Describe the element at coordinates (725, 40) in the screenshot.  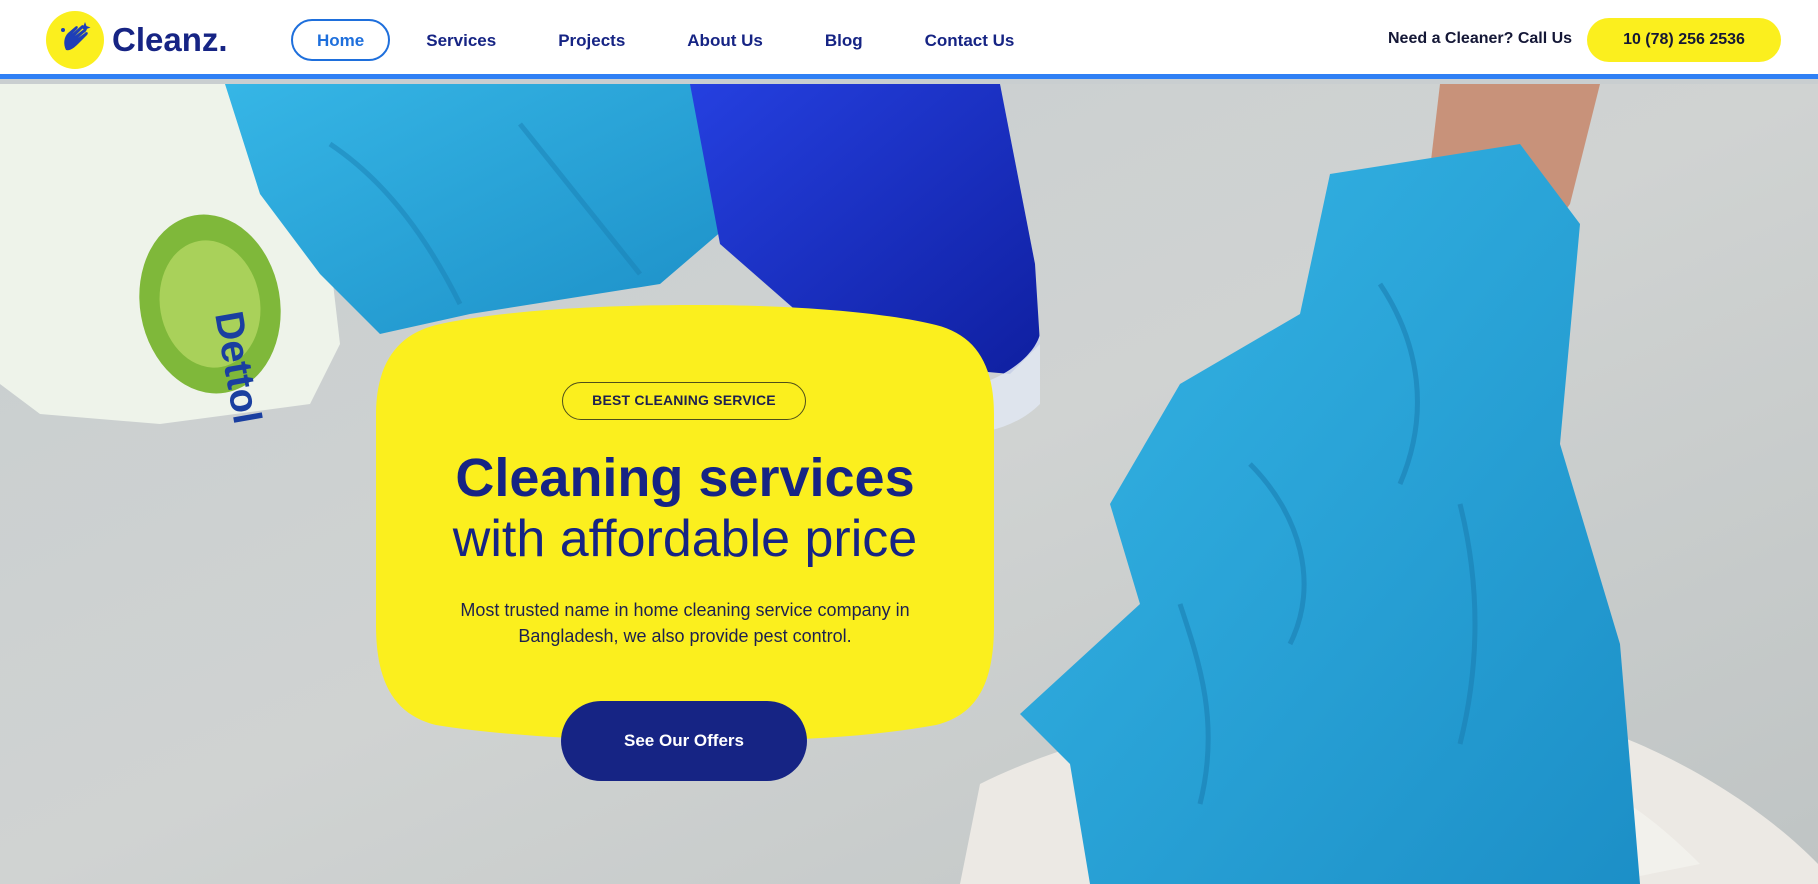
I see `nav-item-about-us: About Us` at that location.